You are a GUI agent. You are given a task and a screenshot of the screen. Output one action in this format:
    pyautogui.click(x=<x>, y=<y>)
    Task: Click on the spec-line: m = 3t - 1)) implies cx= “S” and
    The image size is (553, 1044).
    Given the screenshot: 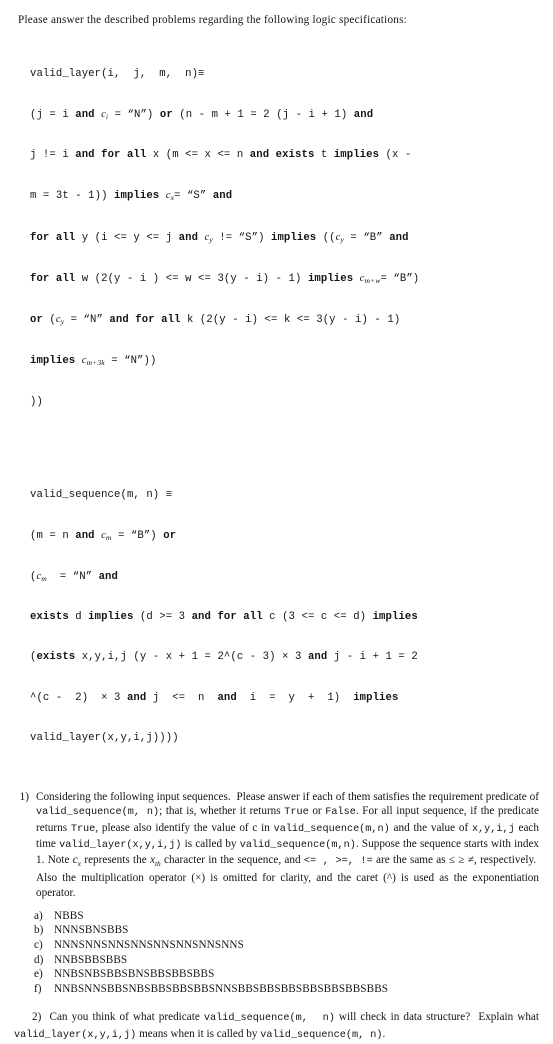 What is the action you would take?
    pyautogui.click(x=131, y=196)
    